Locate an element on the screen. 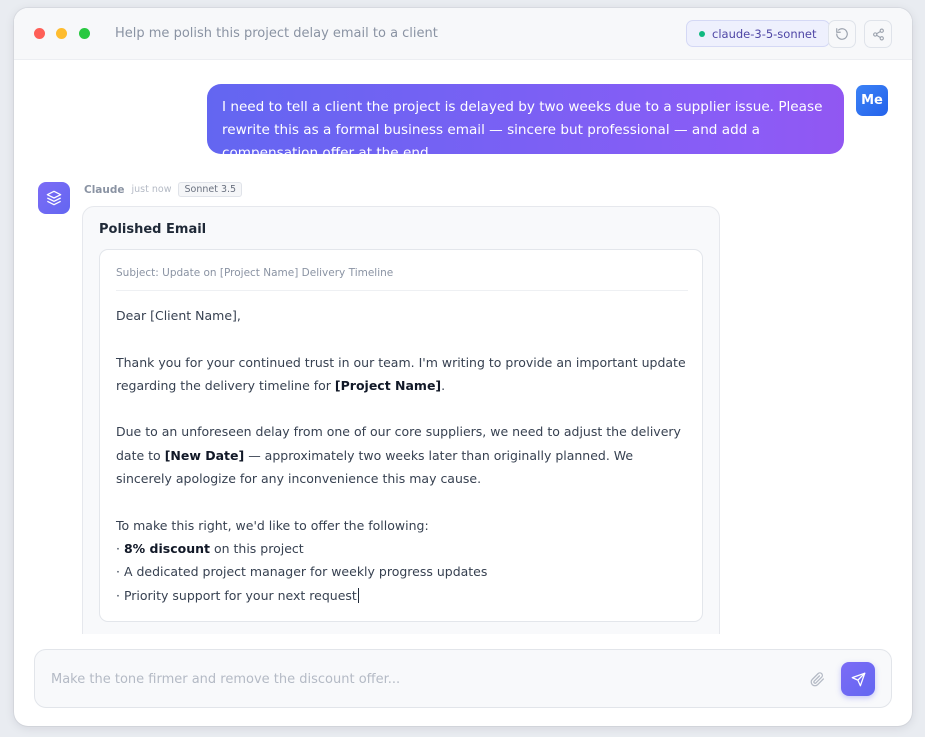 Image resolution: width=925 pixels, height=737 pixels. email-greeting: Dear [Client Name], is located at coordinates (178, 315).